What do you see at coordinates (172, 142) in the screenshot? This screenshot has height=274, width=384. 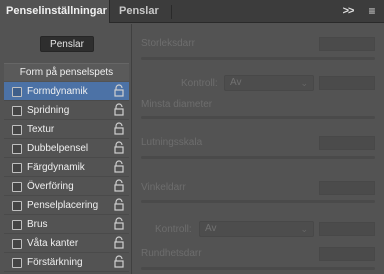 I see `tilt-scale-label: Lutningsskala` at bounding box center [172, 142].